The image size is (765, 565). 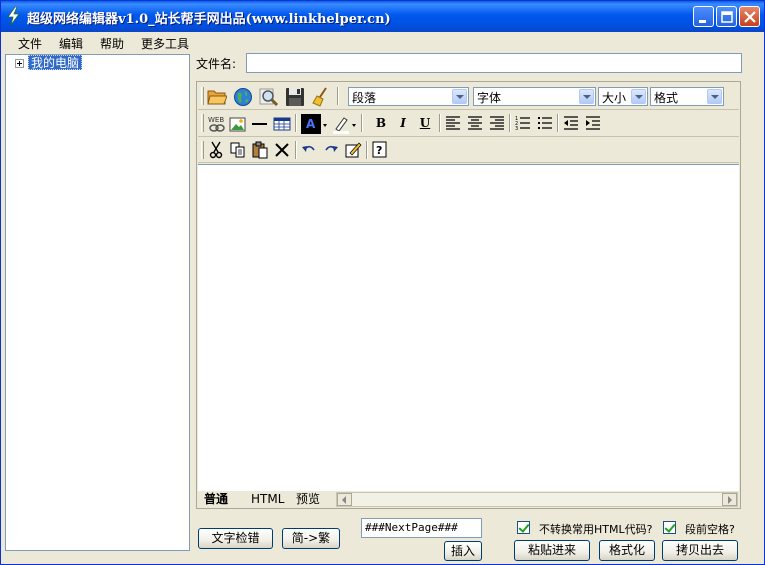 I want to click on scroll-right-arrow-icon, so click(x=729, y=499).